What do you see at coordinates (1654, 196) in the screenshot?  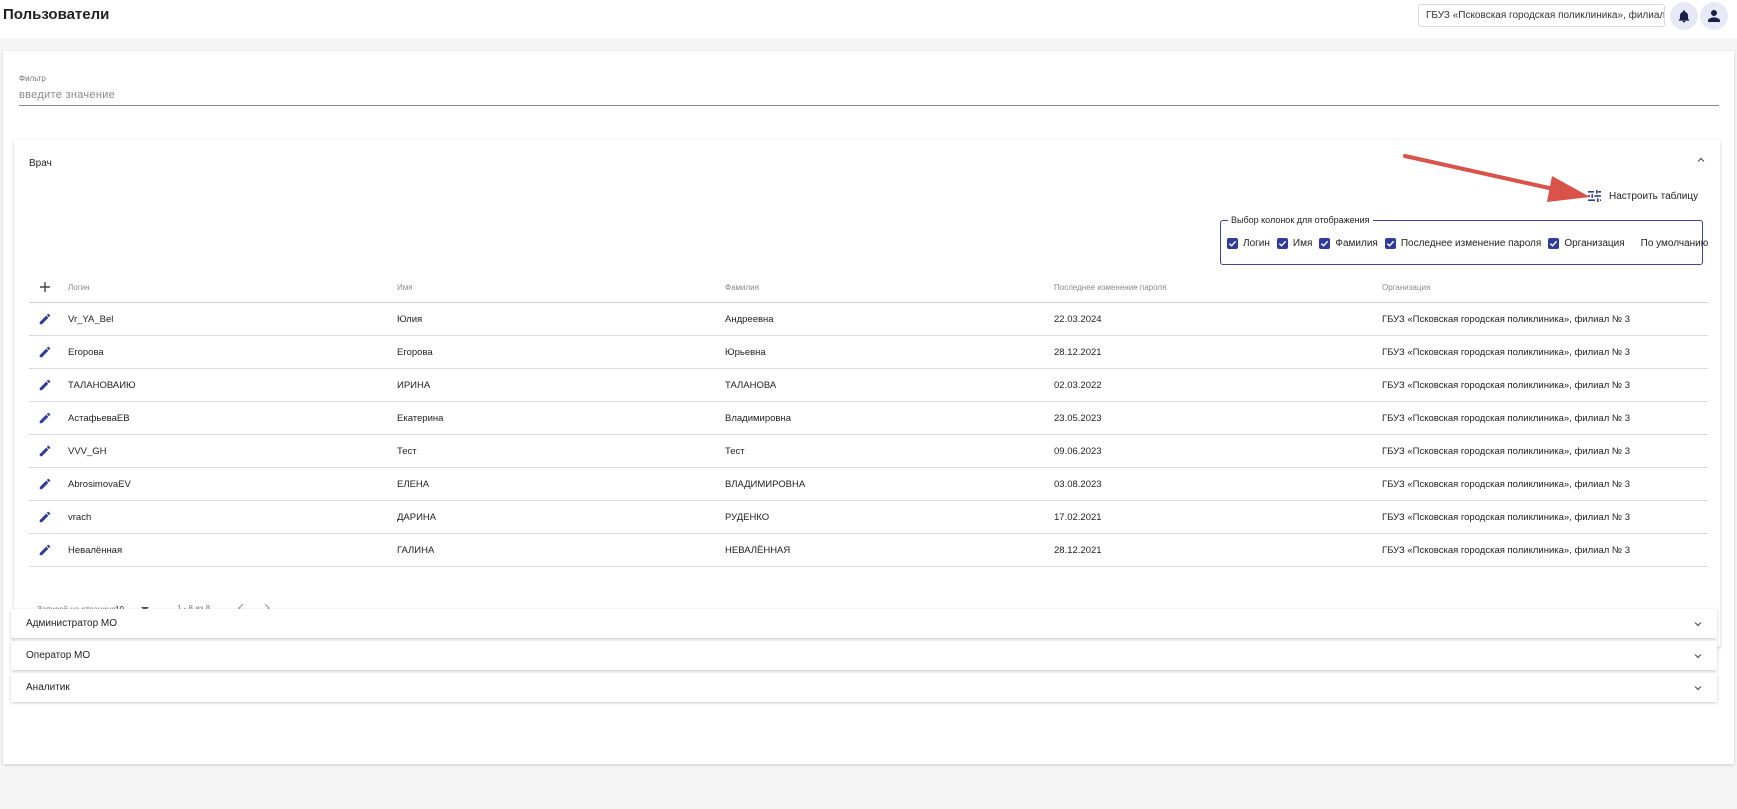 I see `configure-table-label: Настроить таблицу` at bounding box center [1654, 196].